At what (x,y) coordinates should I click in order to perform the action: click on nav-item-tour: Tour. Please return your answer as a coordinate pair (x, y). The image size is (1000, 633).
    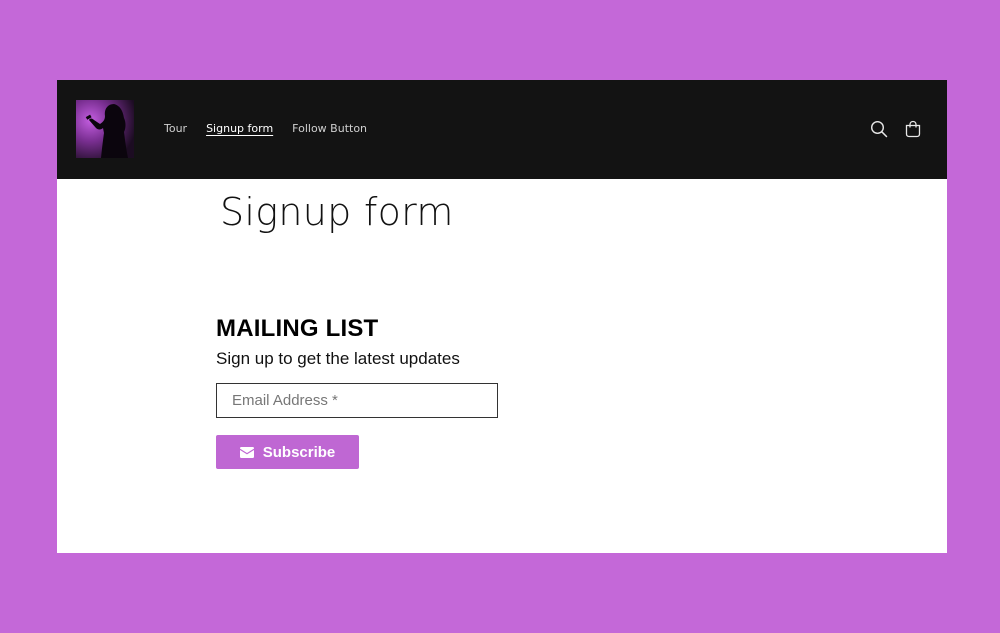
    Looking at the image, I should click on (175, 129).